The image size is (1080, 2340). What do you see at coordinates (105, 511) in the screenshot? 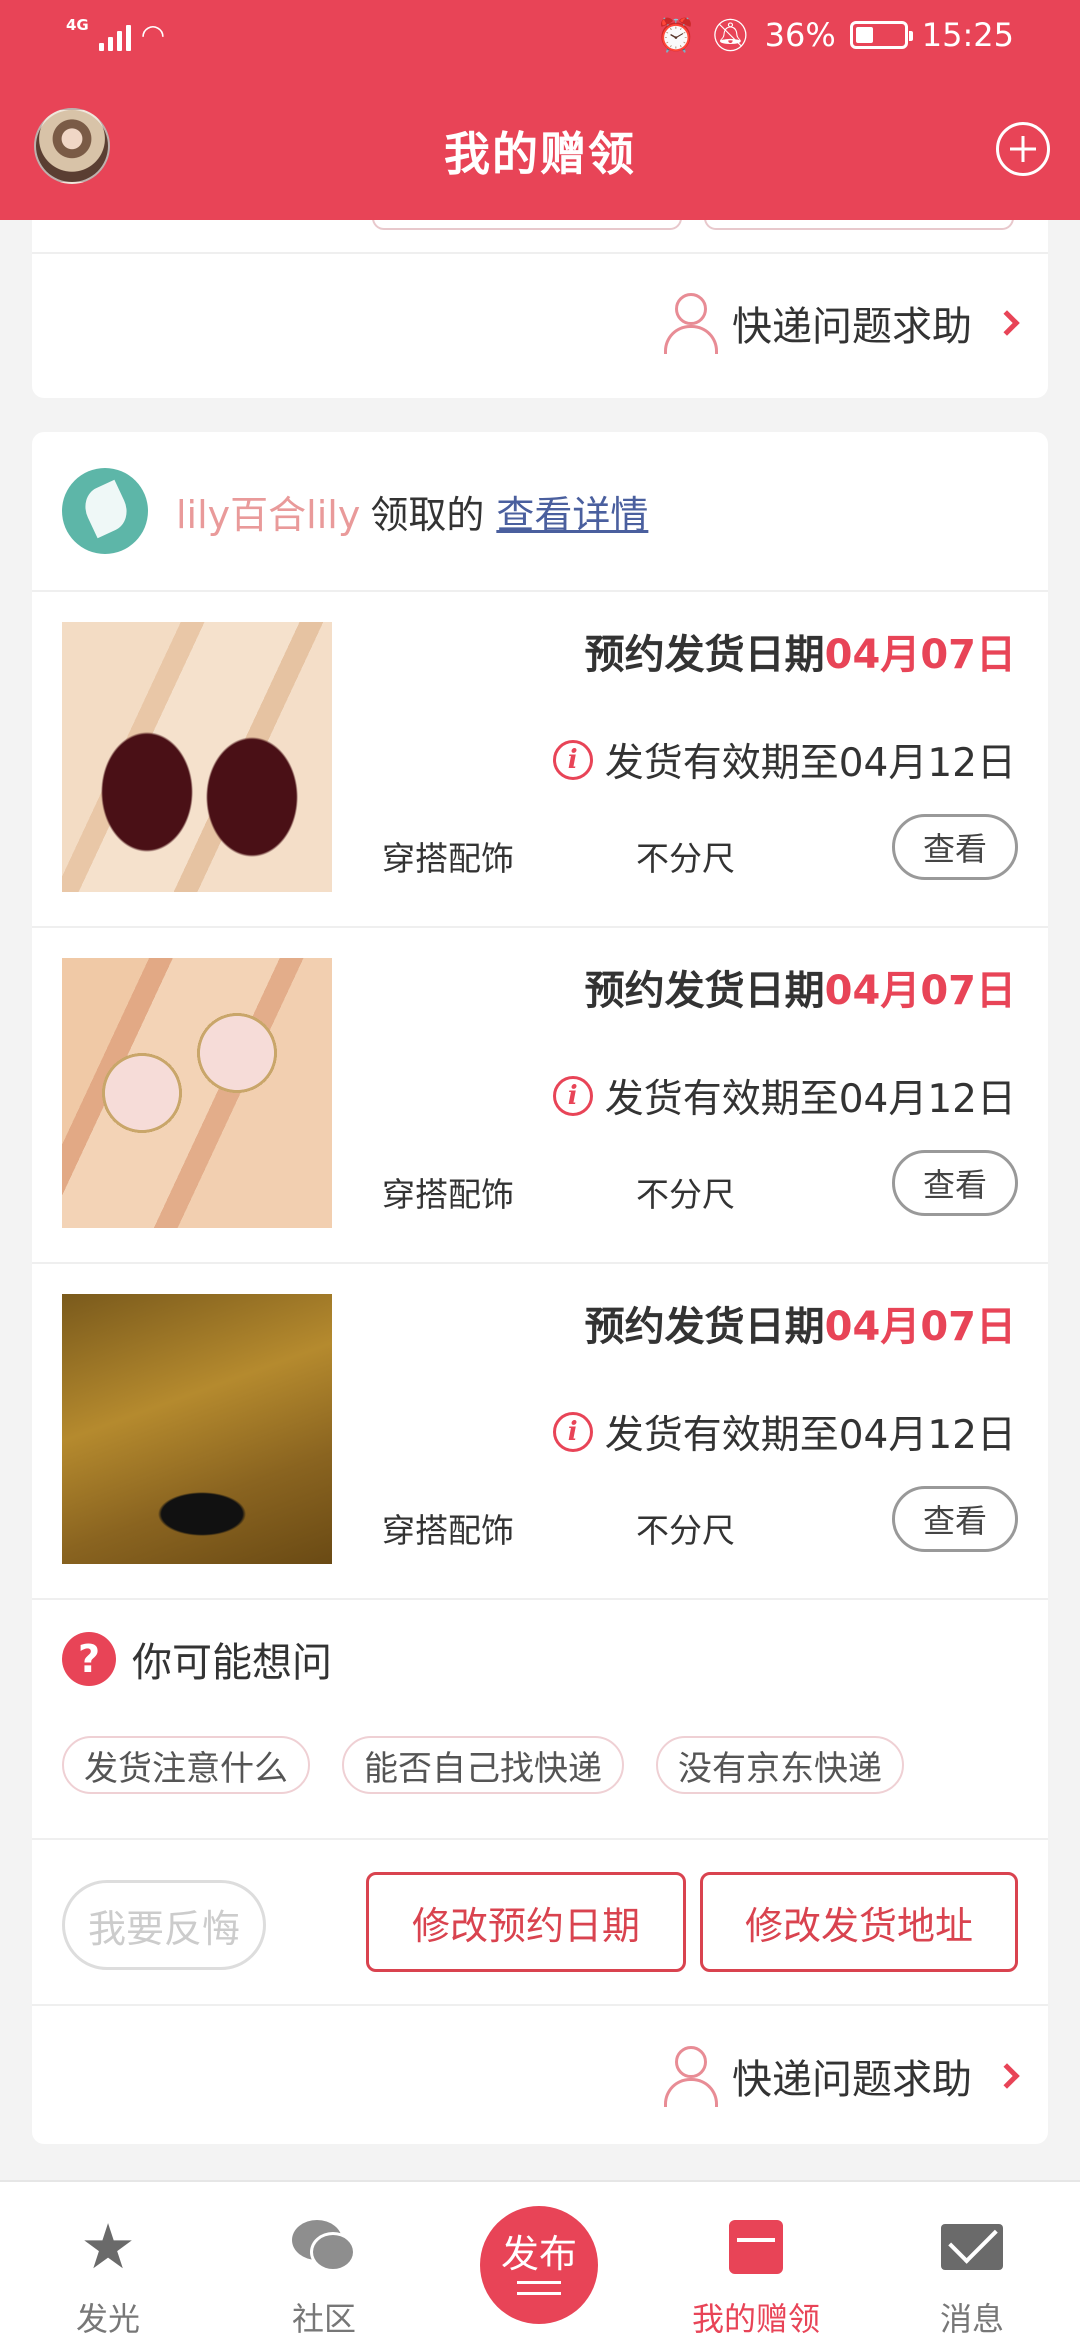
I see `claimer-avatar` at bounding box center [105, 511].